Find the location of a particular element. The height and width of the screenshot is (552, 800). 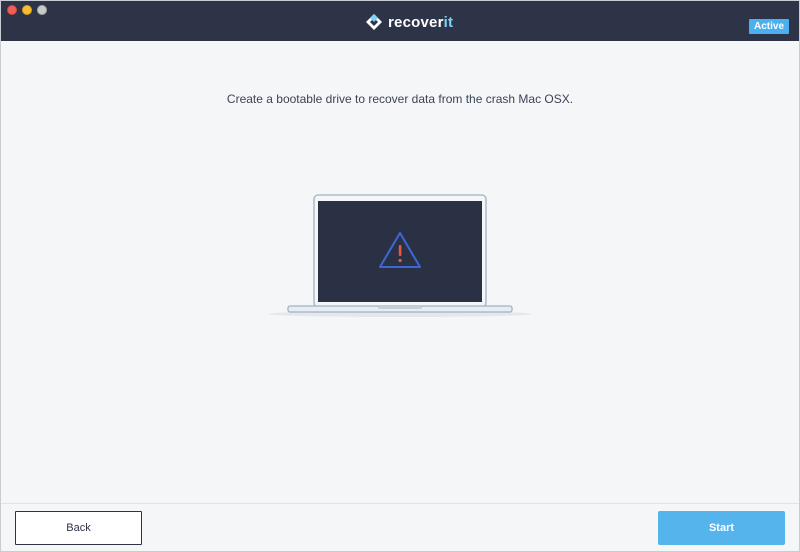

app-logo: recoverit is located at coordinates (409, 22).